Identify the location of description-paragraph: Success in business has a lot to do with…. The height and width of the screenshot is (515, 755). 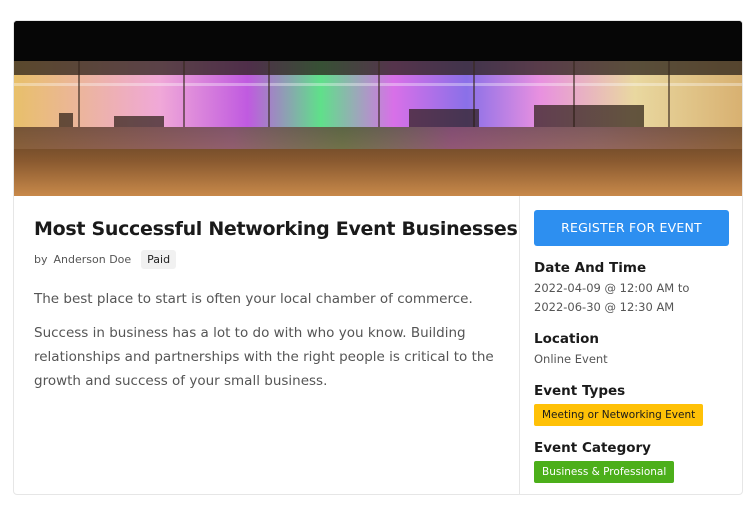
(264, 357).